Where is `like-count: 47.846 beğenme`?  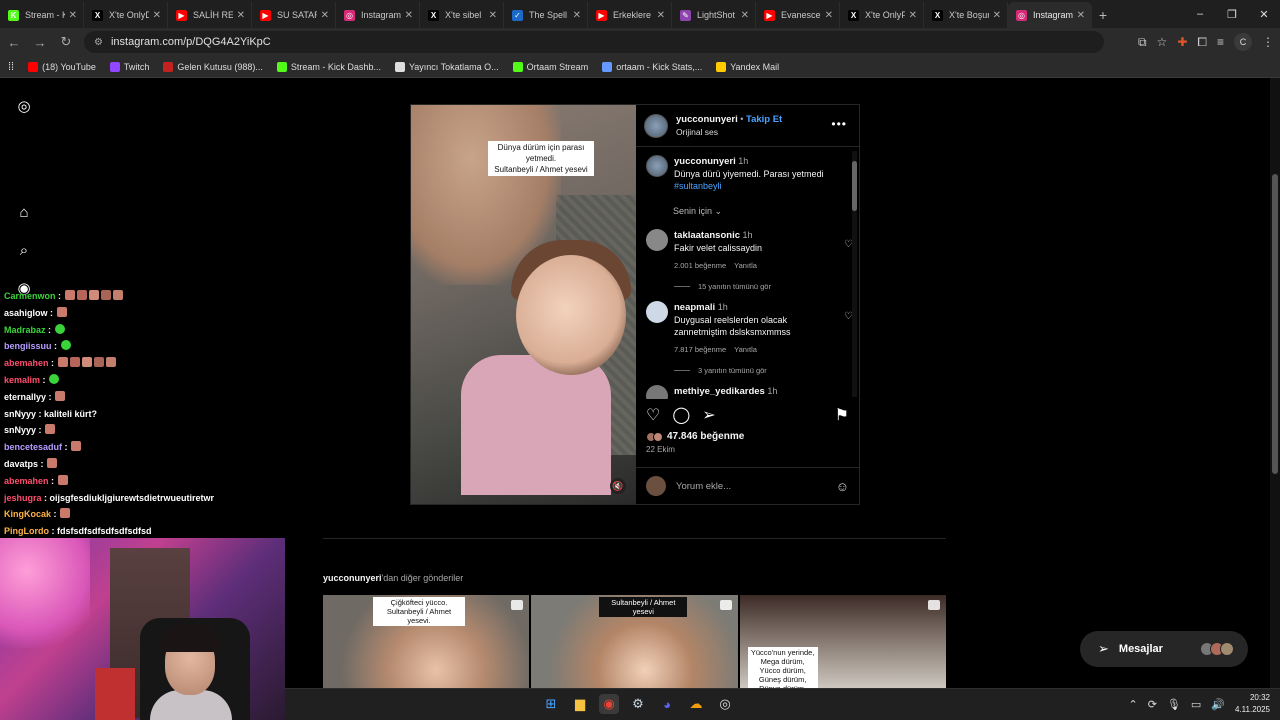
like-count: 47.846 beğenme is located at coordinates (695, 436).